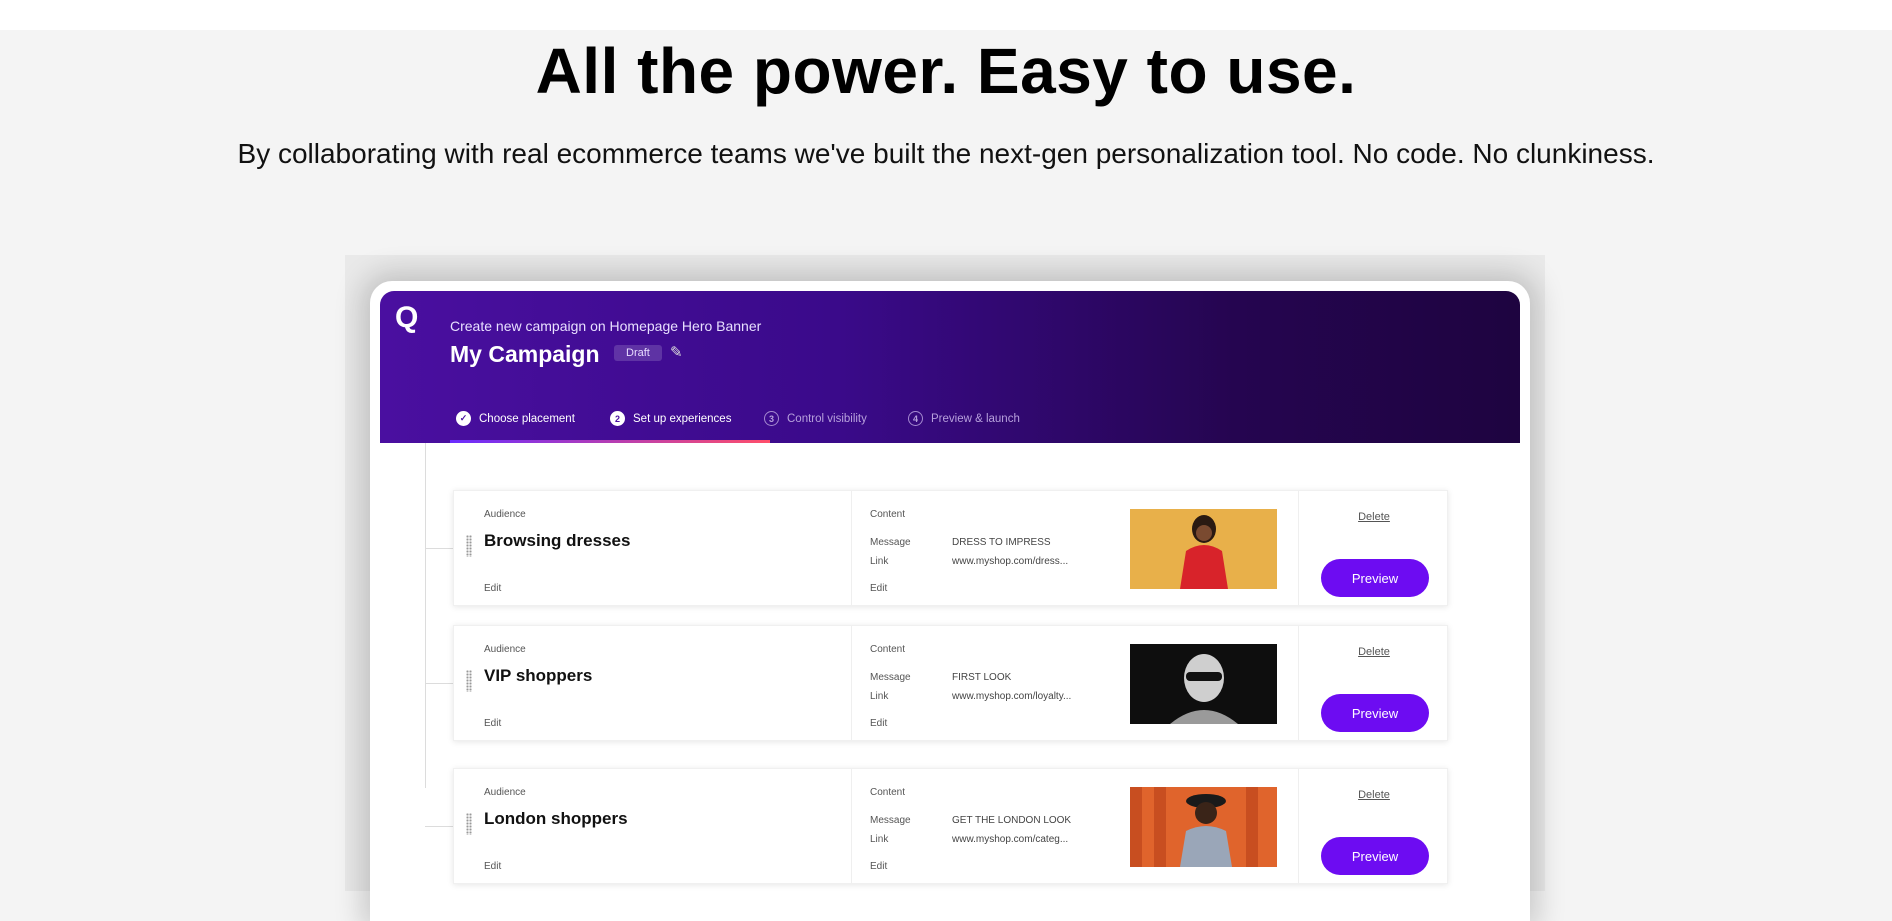 The width and height of the screenshot is (1892, 921). Describe the element at coordinates (827, 418) in the screenshot. I see `step-label: Control visibility` at that location.